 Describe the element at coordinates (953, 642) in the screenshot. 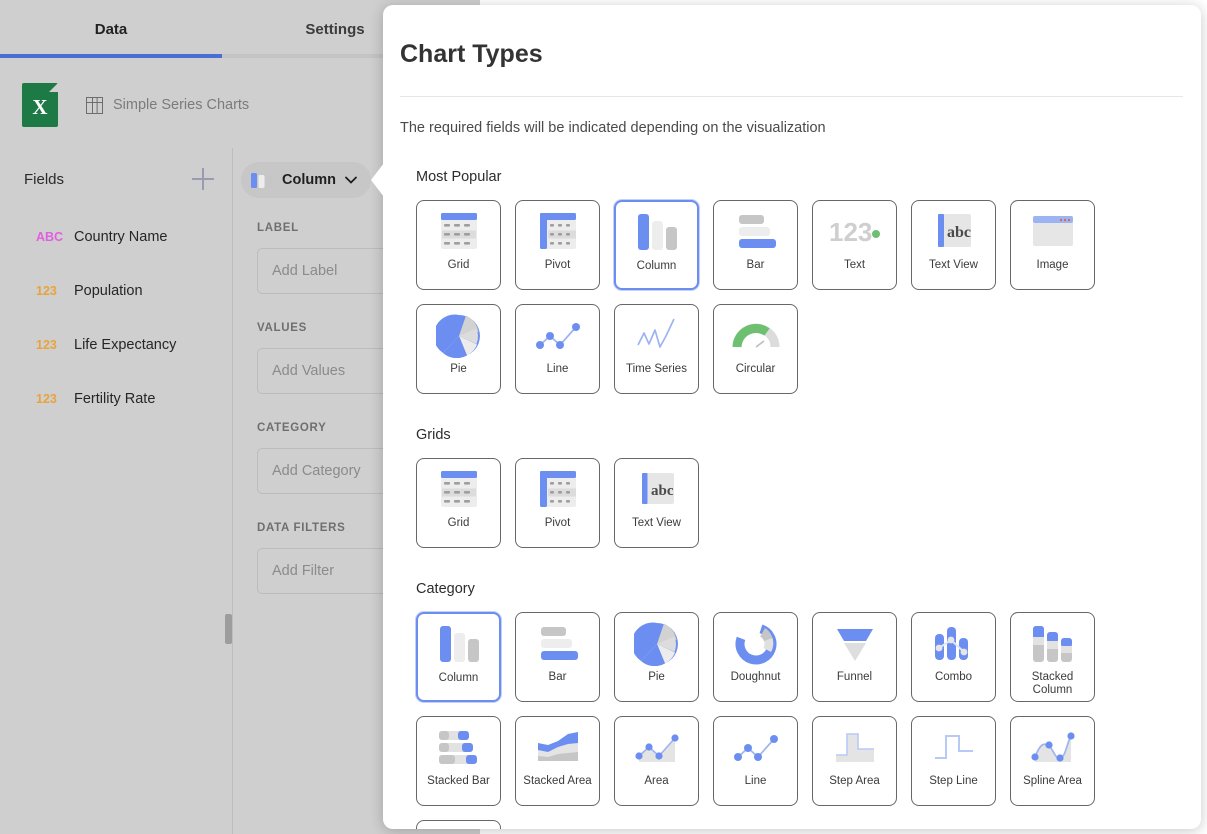

I see `combo-icon` at that location.